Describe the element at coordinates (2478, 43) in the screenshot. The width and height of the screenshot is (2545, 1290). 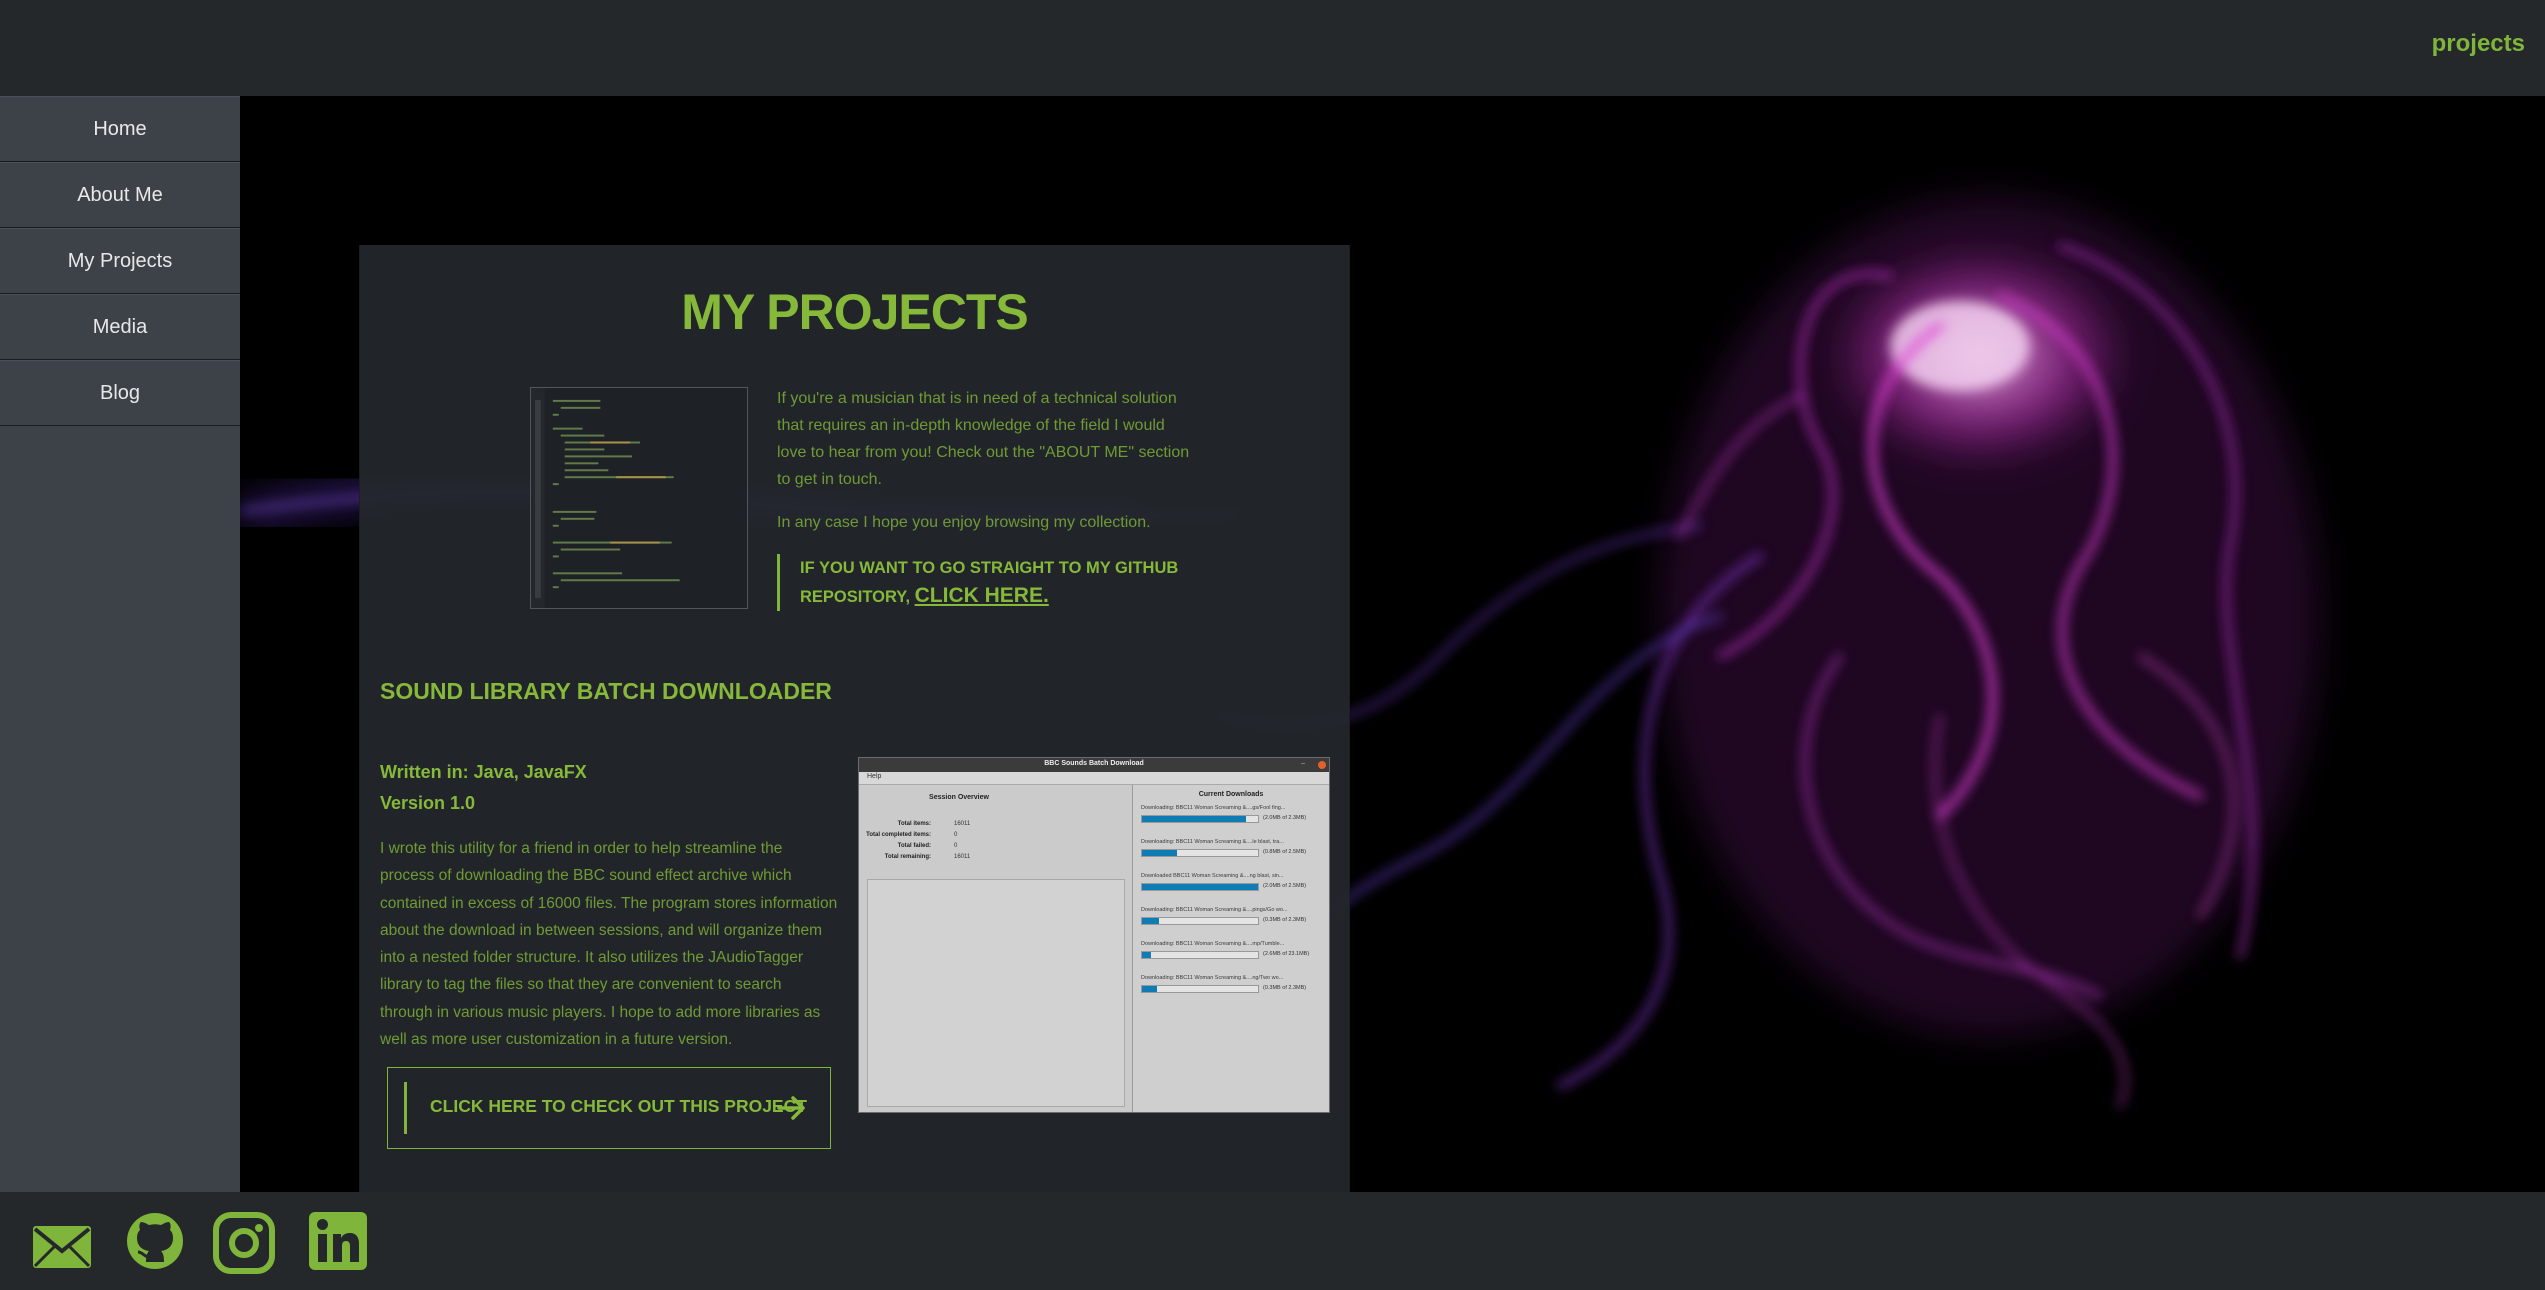
I see `page-label: projects` at that location.